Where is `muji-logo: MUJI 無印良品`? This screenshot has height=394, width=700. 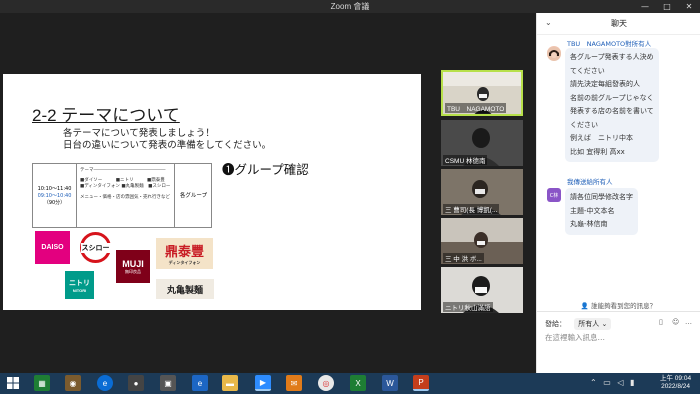 muji-logo: MUJI 無印良品 is located at coordinates (133, 266).